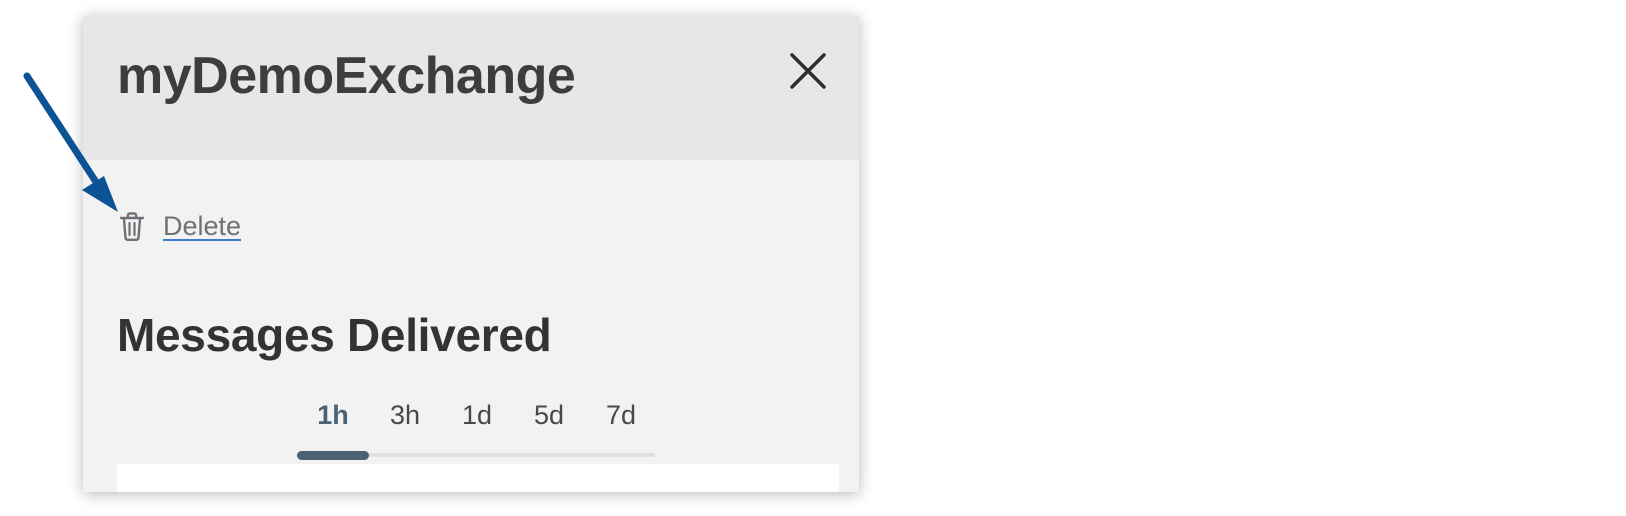  I want to click on time-range-tabs: 1h 3h 1d 5d 7d, so click(569, 430).